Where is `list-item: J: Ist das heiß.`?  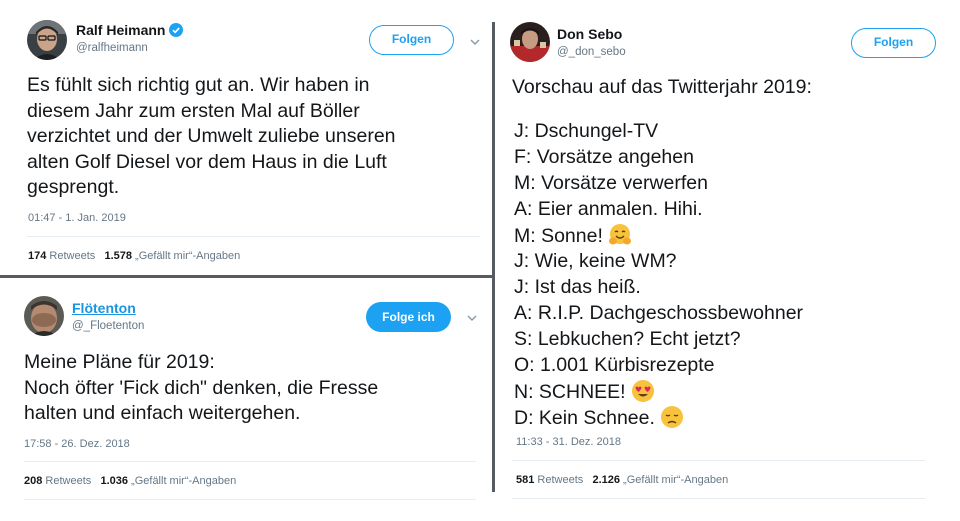 list-item: J: Ist das heiß. is located at coordinates (577, 287).